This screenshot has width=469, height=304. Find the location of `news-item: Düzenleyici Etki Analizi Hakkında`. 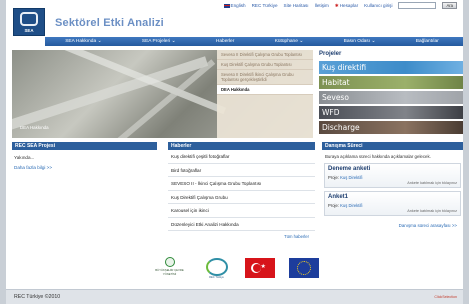

news-item: Düzenleyici Etki Analizi Hakkında is located at coordinates (241, 224).